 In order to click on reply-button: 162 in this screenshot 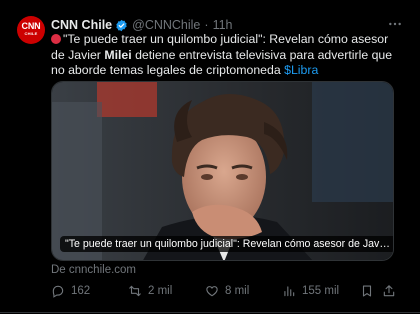, I will do `click(70, 291)`.